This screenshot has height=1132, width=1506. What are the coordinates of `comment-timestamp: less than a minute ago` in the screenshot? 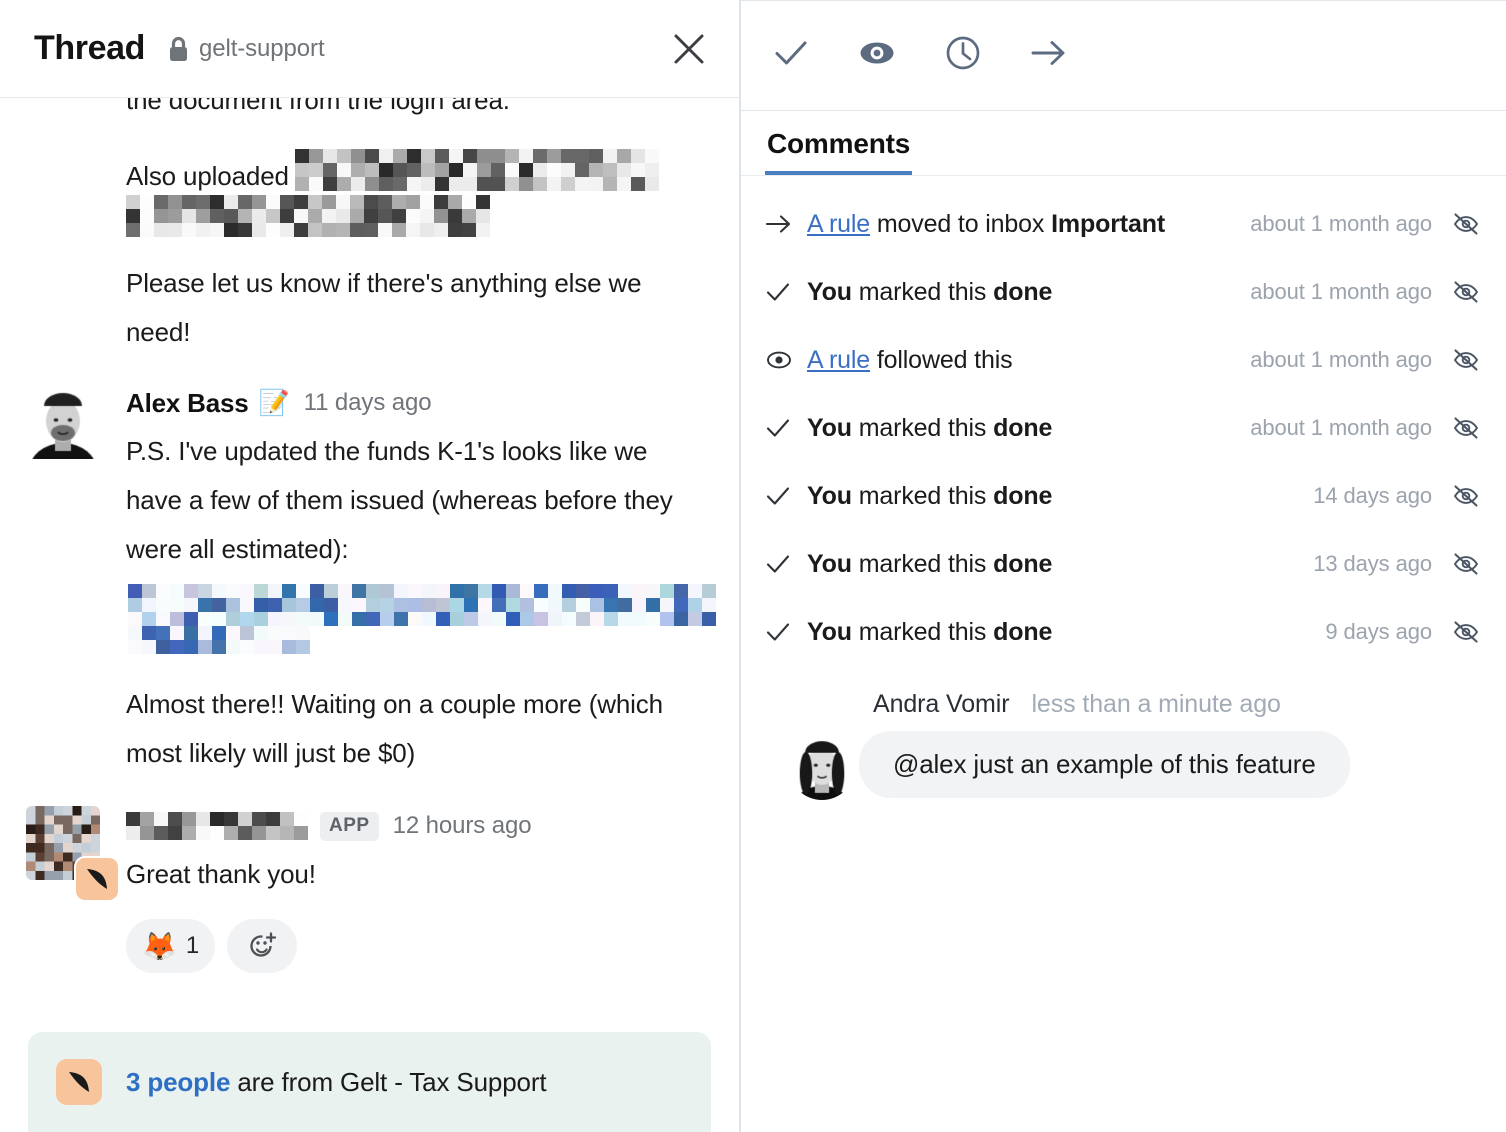 It's located at (1156, 704).